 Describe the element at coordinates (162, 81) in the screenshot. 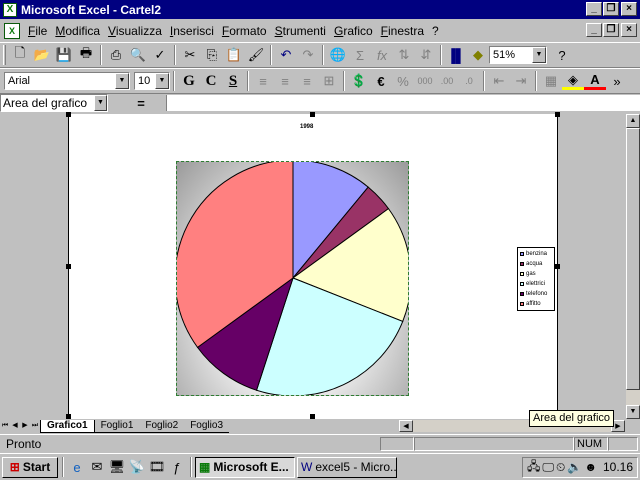

I see `size-dropdown-arrow: ▼` at that location.